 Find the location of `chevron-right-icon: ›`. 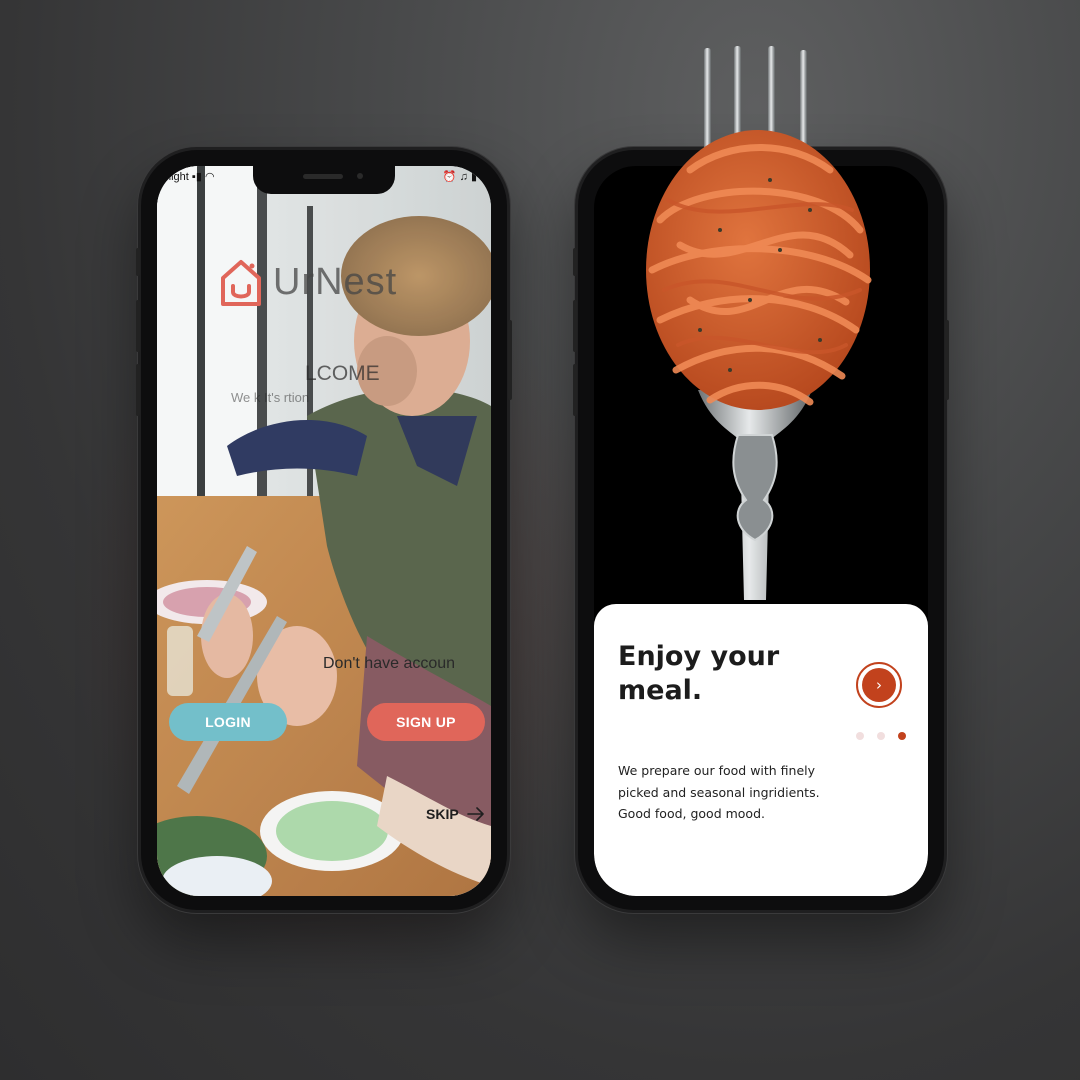

chevron-right-icon: › is located at coordinates (879, 685).